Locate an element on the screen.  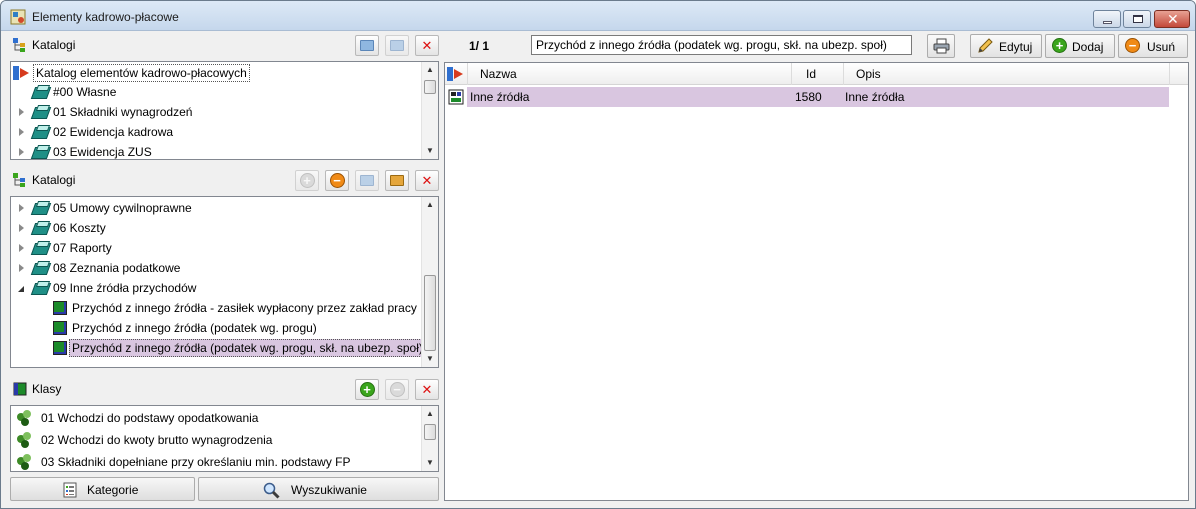
close-window-button: ✕ is located at coordinates (1172, 19).